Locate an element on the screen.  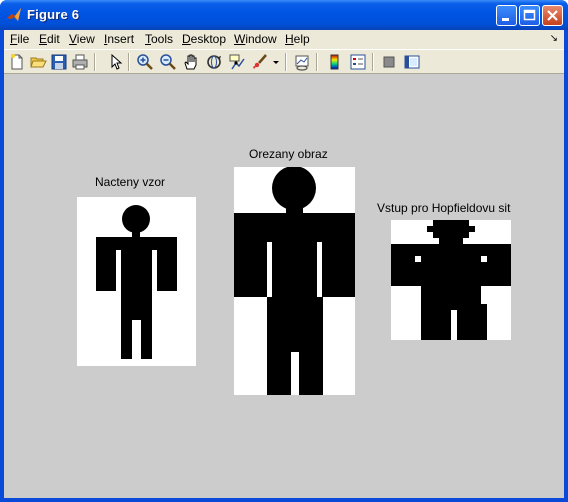
menu-edit: Edit is located at coordinates (49, 39).